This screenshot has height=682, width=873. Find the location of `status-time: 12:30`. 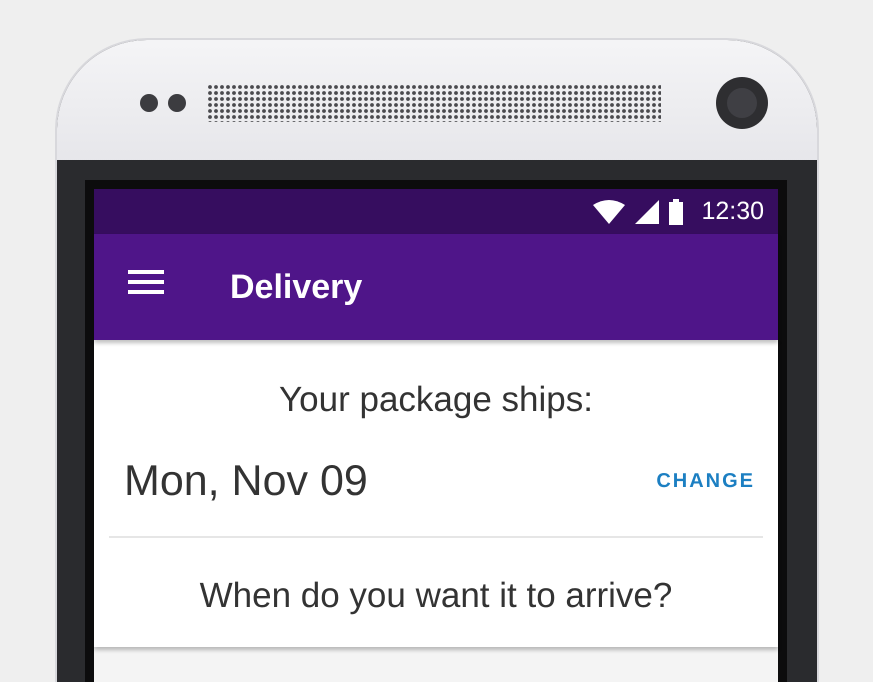

status-time: 12:30 is located at coordinates (732, 211).